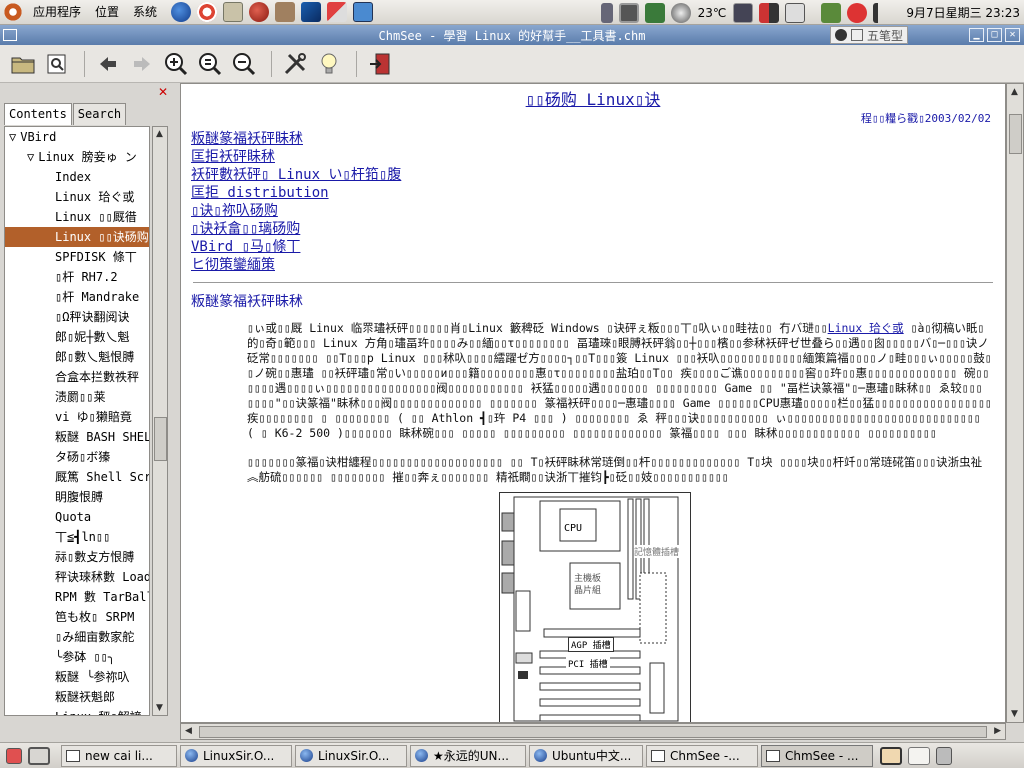 The width and height of the screenshot is (1024, 768). Describe the element at coordinates (77, 437) in the screenshot. I see `tree-item: 粄醚 BASH SHELL` at that location.